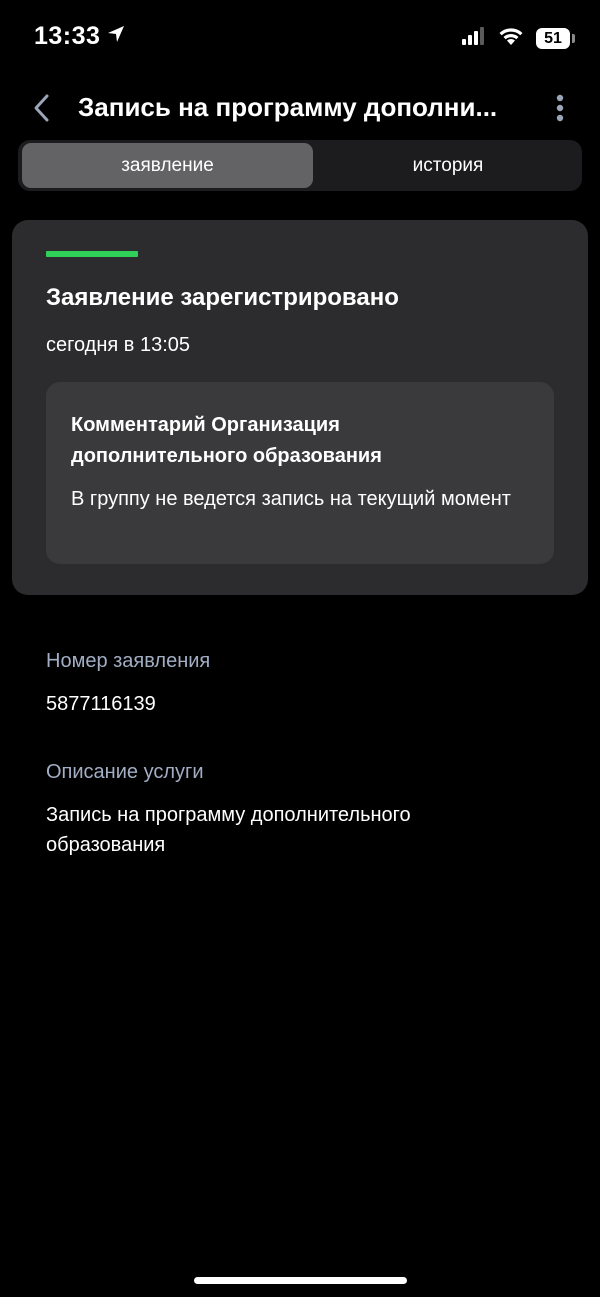  I want to click on application-number-label: Номер заявления, so click(128, 661).